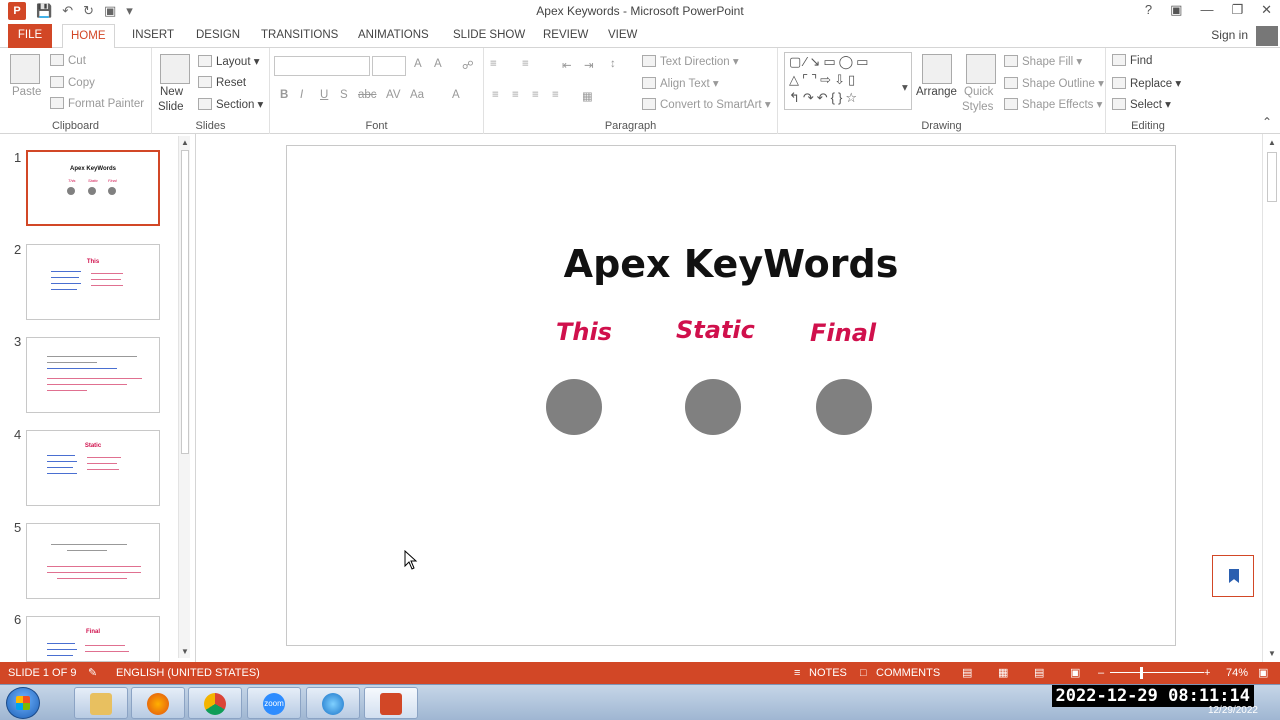  Describe the element at coordinates (967, 673) in the screenshot. I see `normal-view-icon: ▤` at that location.